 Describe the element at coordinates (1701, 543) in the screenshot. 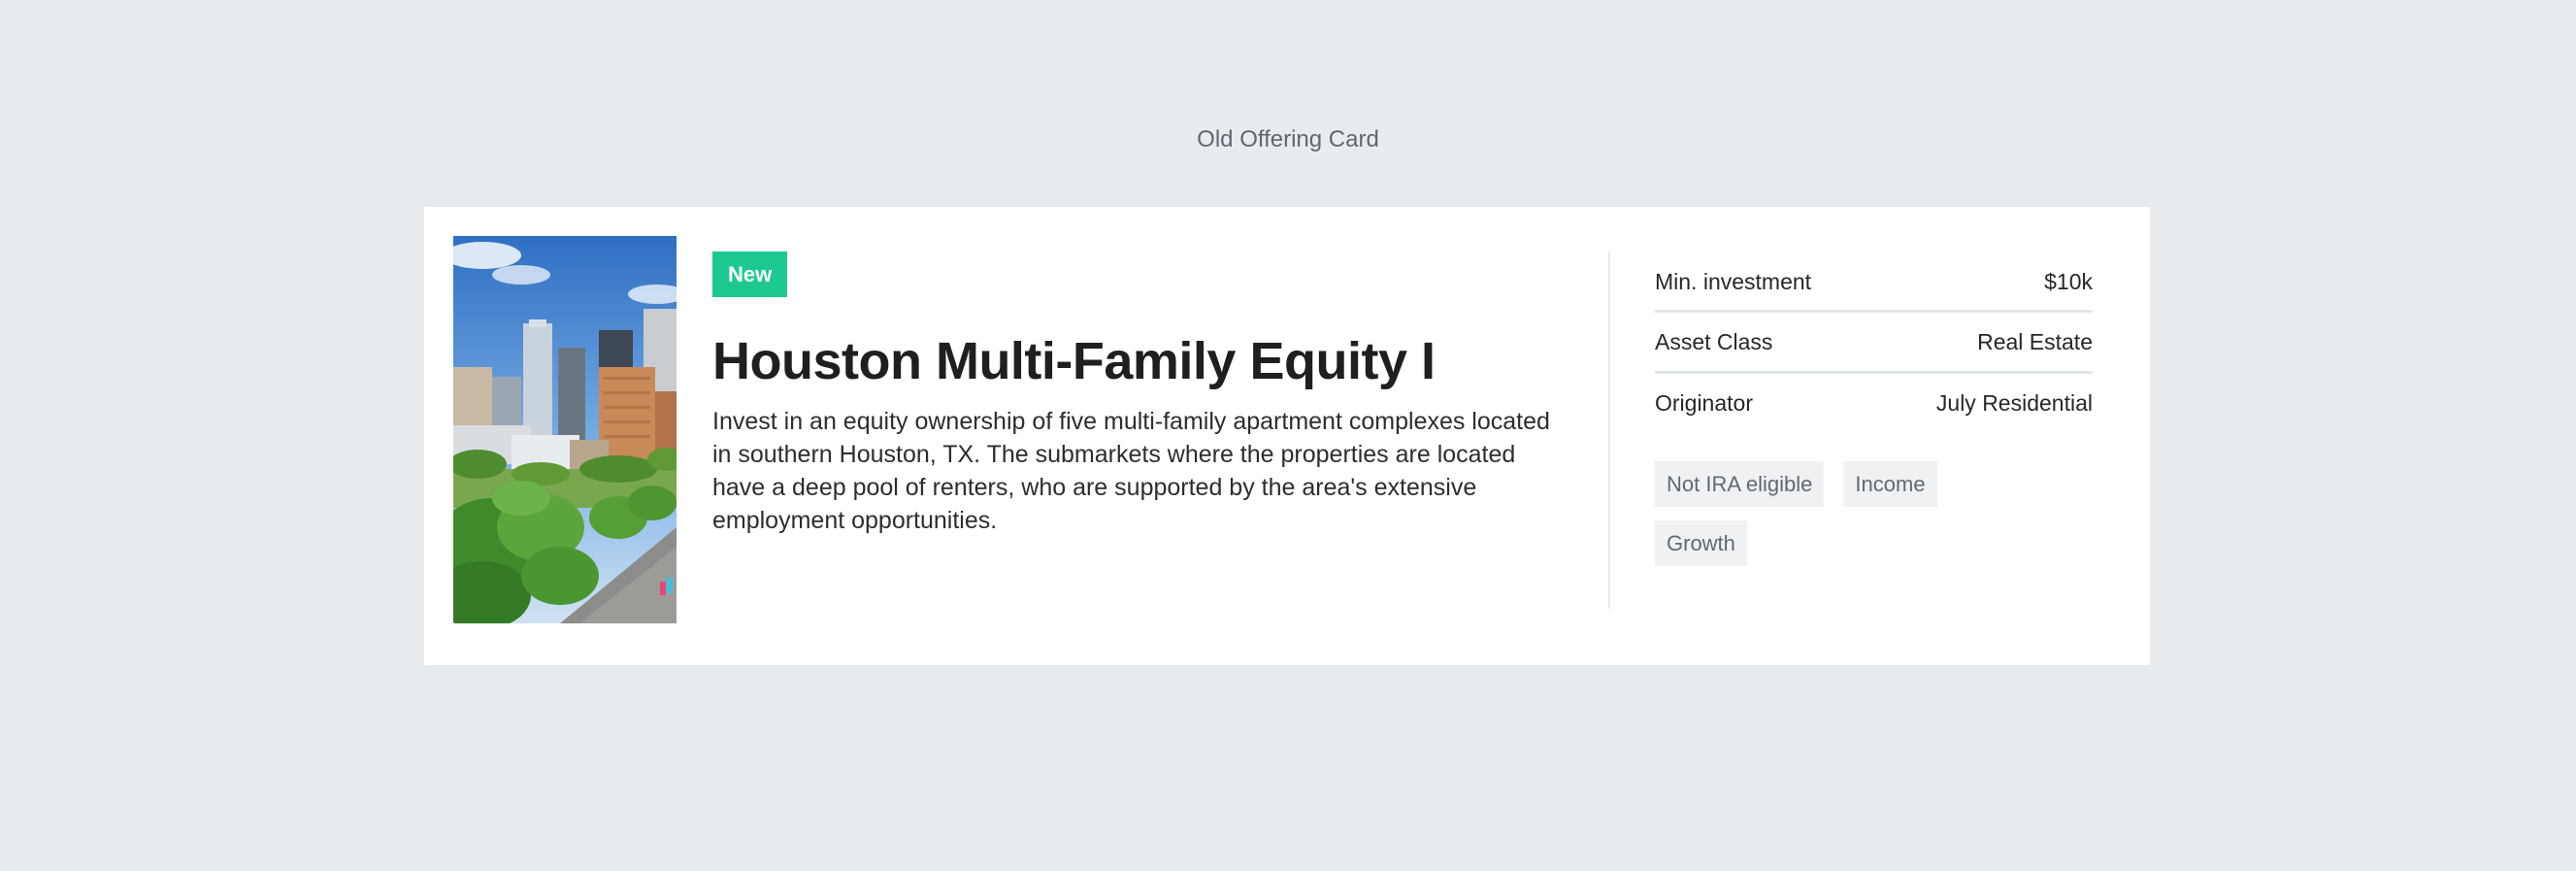

I see `tag-growth: Growth` at that location.